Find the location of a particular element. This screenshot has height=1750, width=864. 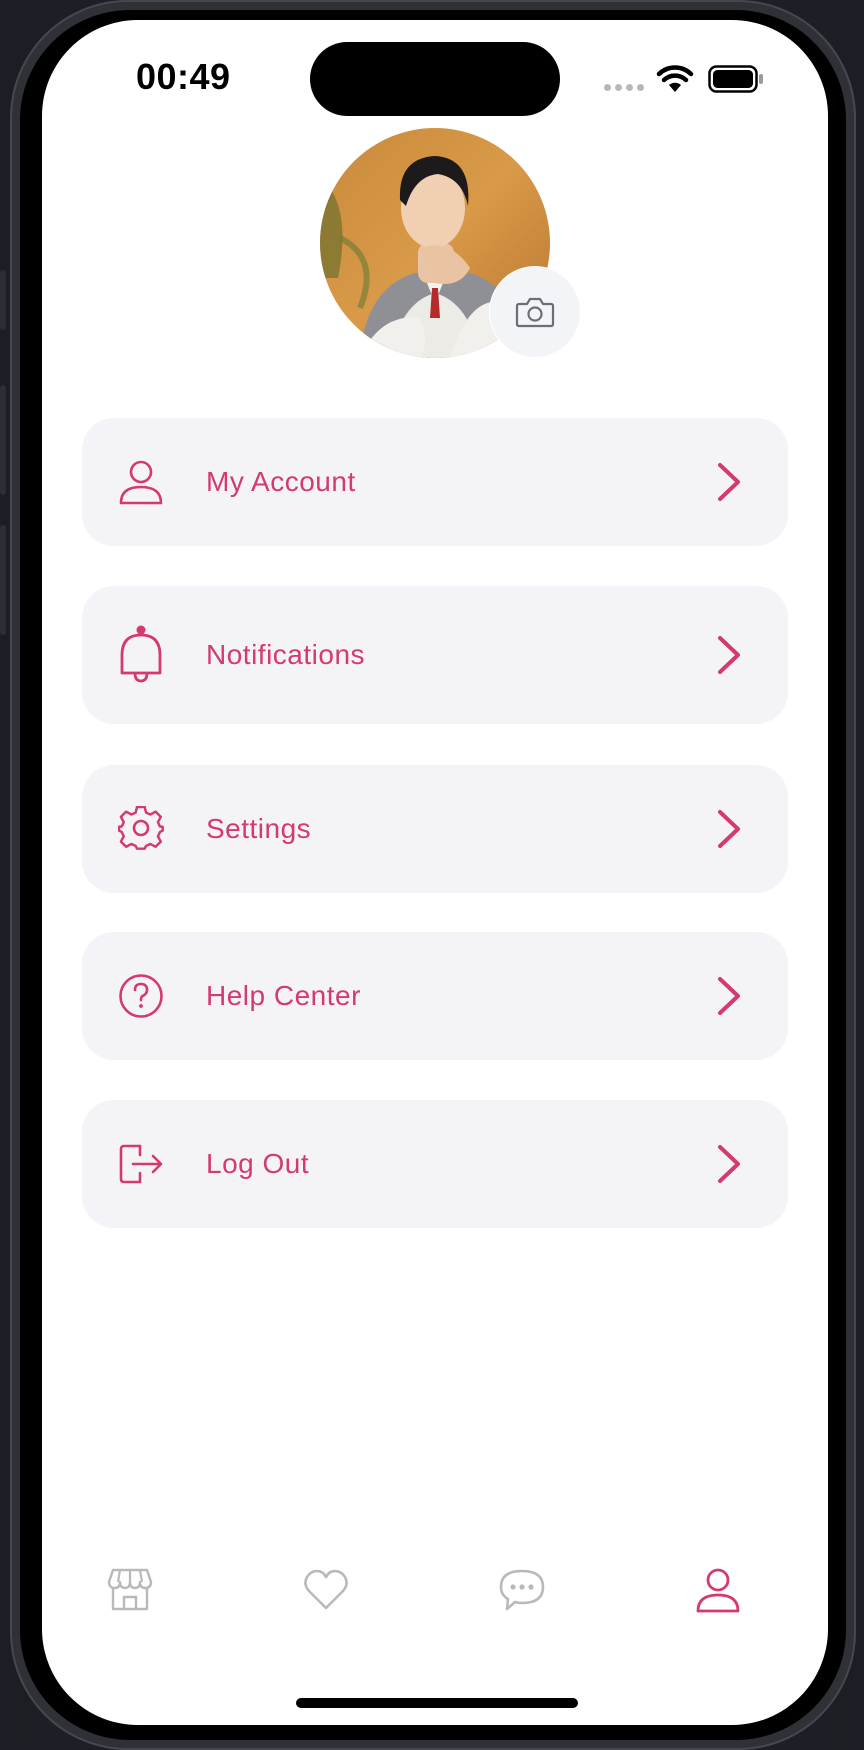

tab-profile is located at coordinates (718, 1590).